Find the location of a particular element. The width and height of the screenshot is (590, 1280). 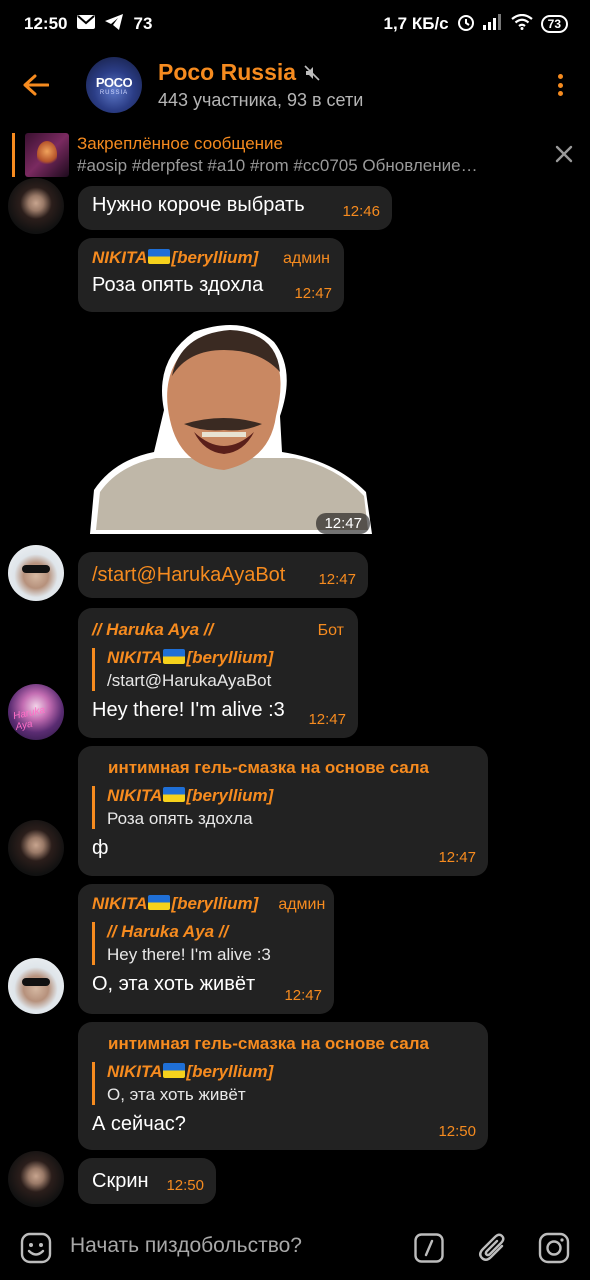

network-speed: 1,7 КБ/с is located at coordinates (416, 23).